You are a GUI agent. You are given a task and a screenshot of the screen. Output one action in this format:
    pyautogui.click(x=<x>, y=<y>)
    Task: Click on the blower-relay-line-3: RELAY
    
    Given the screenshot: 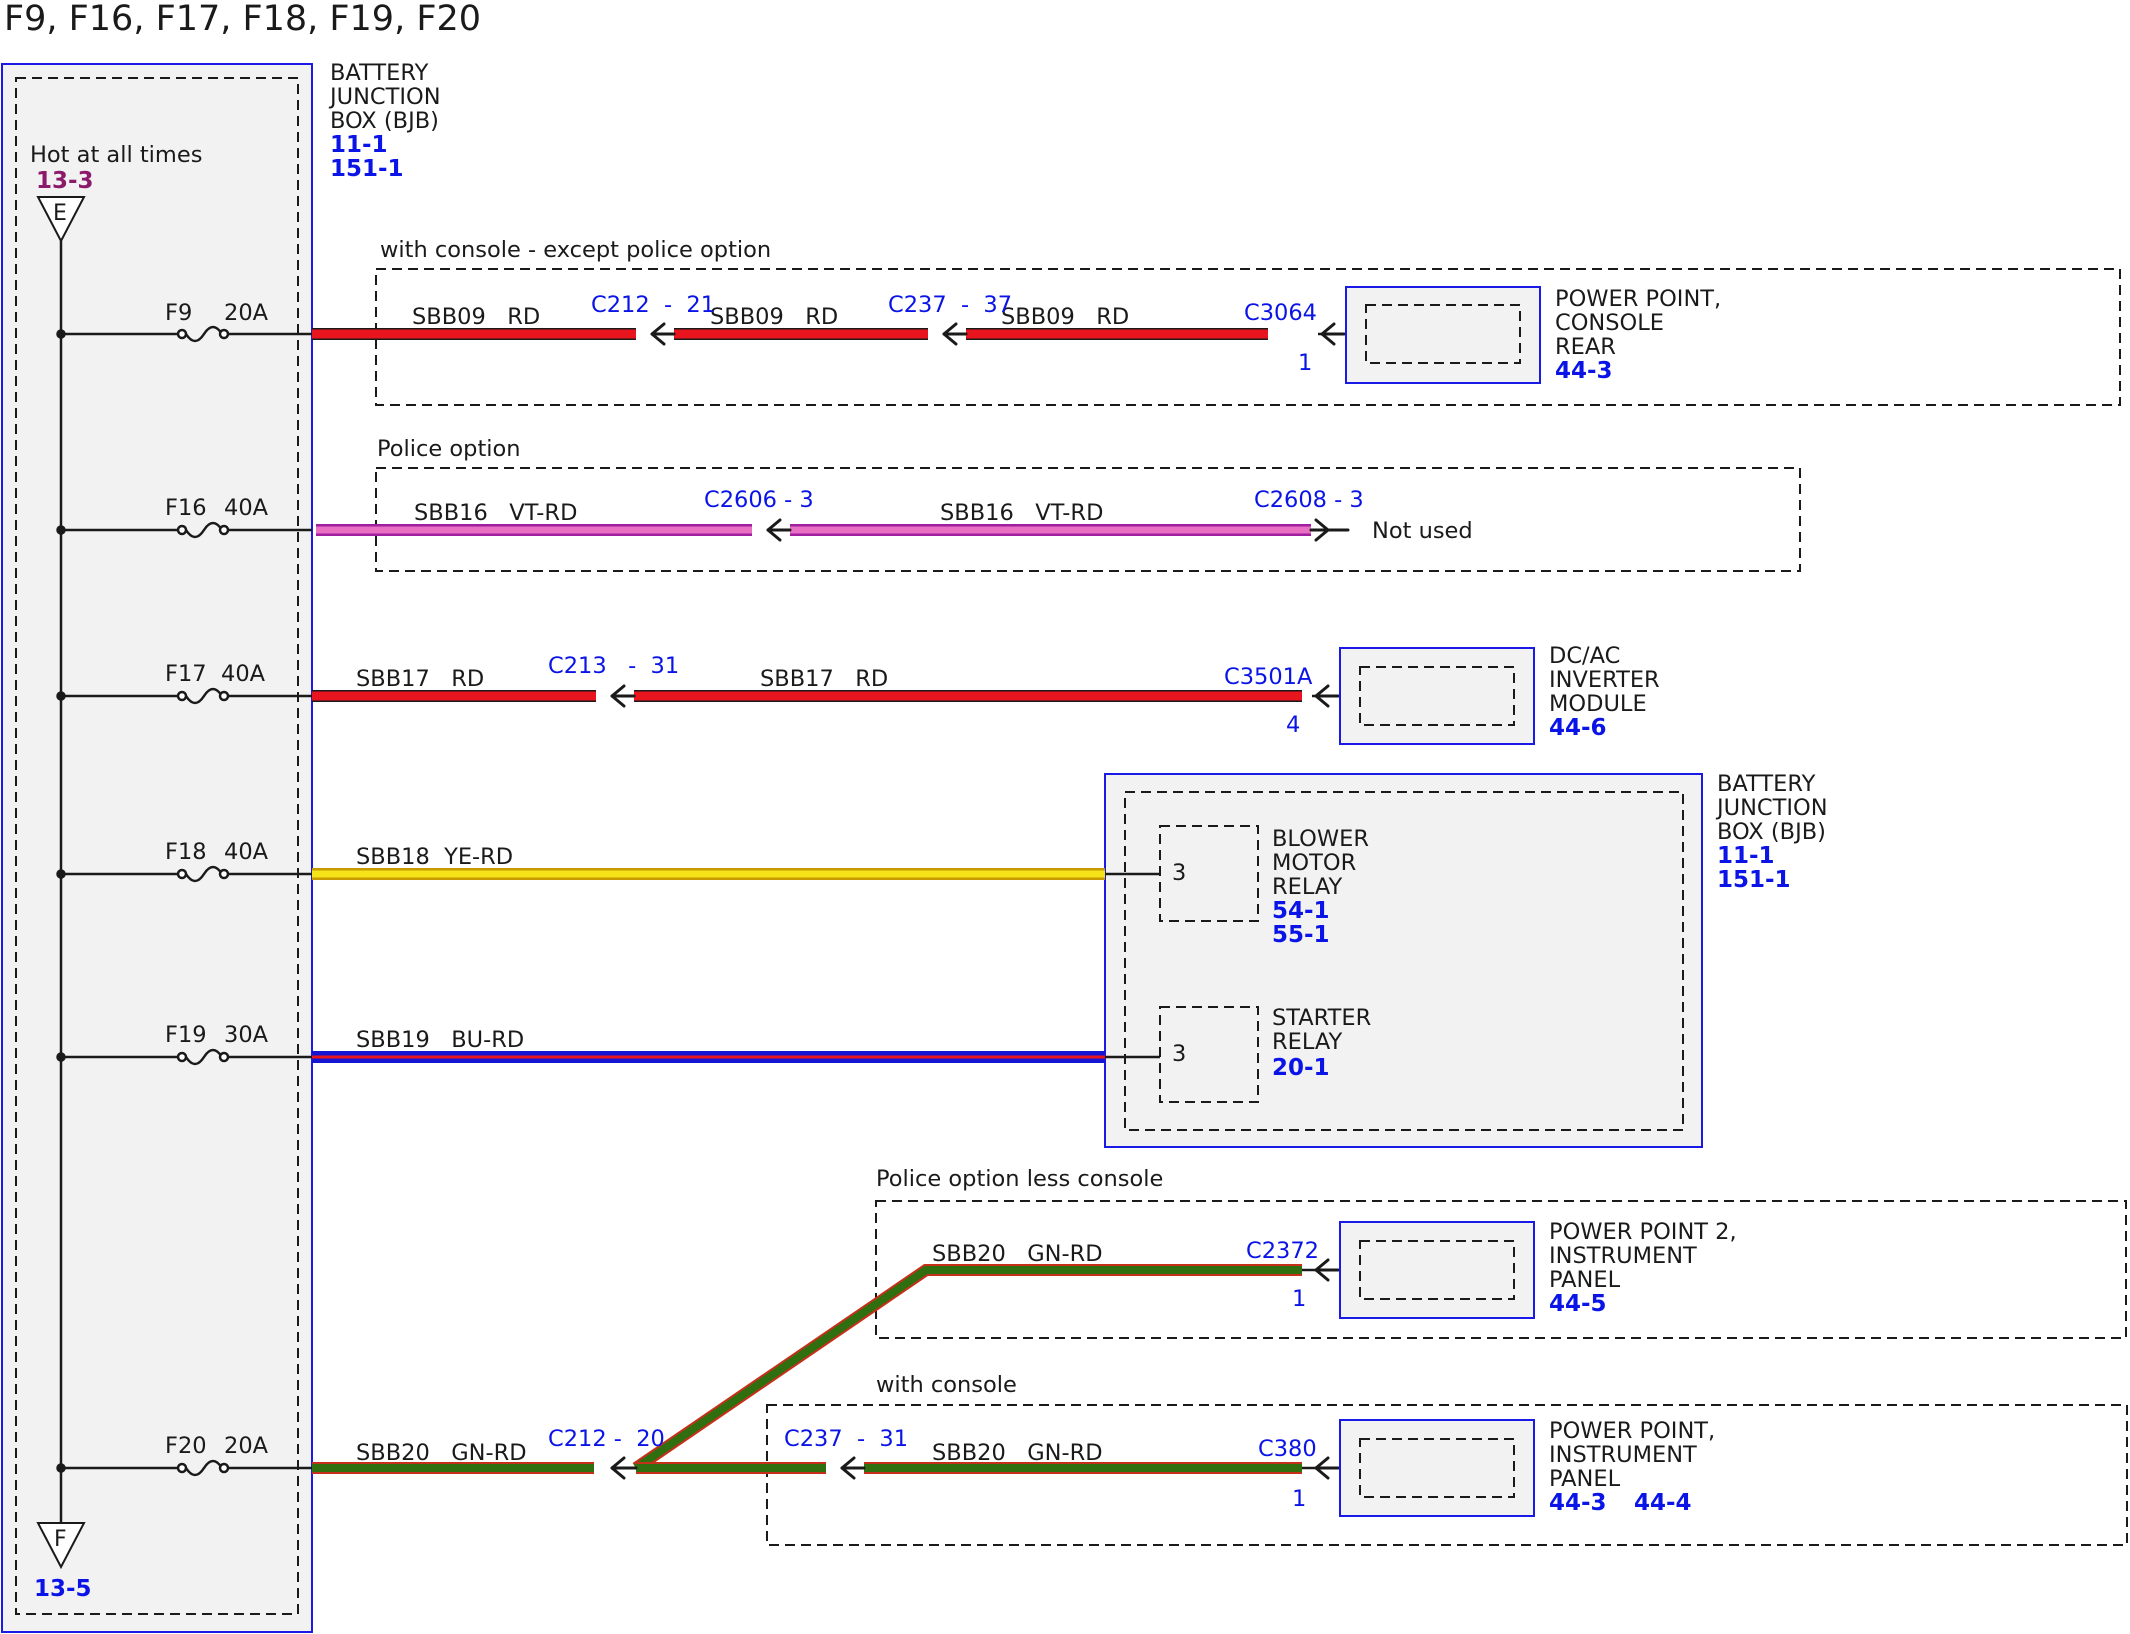 What is the action you would take?
    pyautogui.click(x=1307, y=887)
    